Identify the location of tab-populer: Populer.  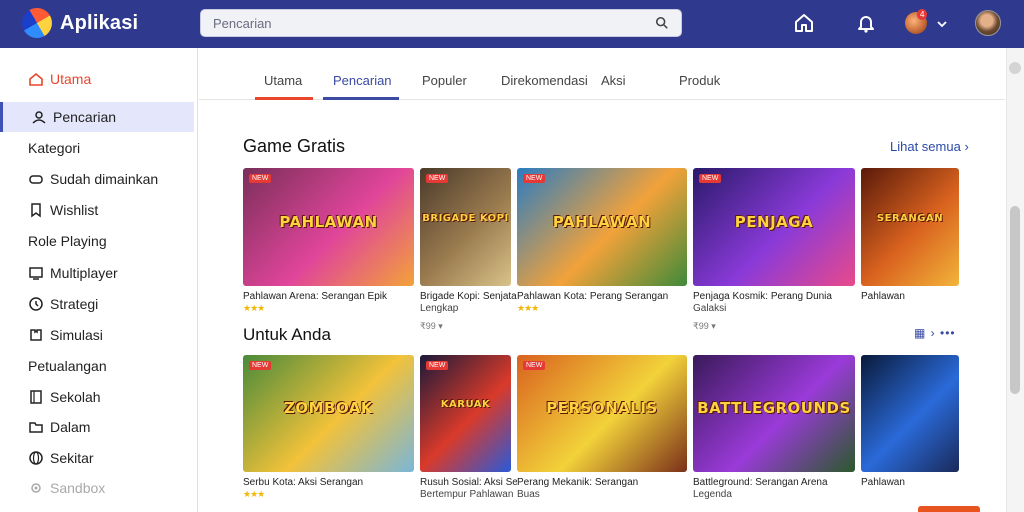
(444, 80).